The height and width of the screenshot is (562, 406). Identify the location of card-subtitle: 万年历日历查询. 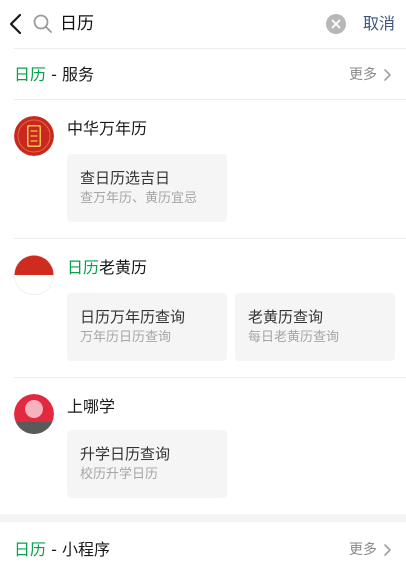
(126, 337).